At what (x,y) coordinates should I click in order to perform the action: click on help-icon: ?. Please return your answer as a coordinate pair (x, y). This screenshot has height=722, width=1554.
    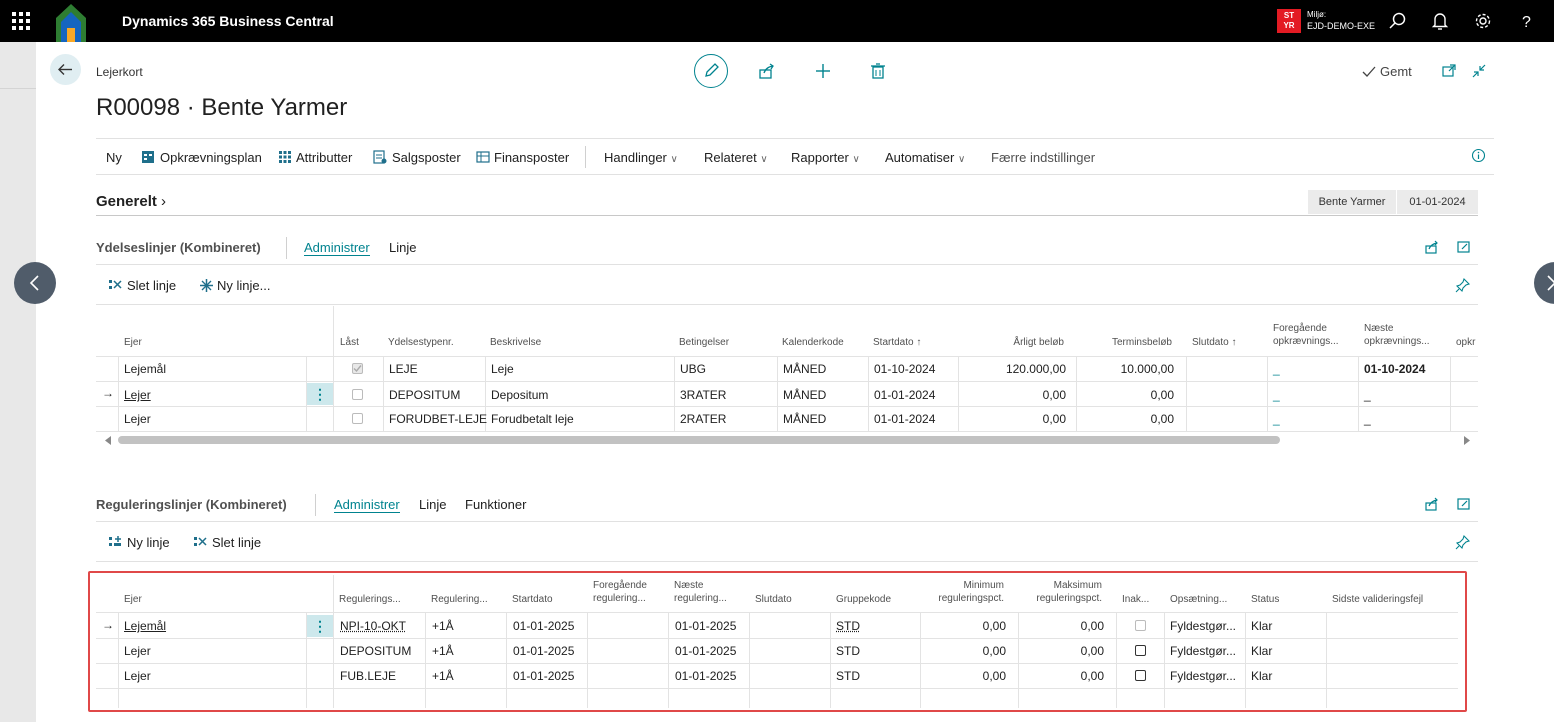
    Looking at the image, I should click on (1526, 21).